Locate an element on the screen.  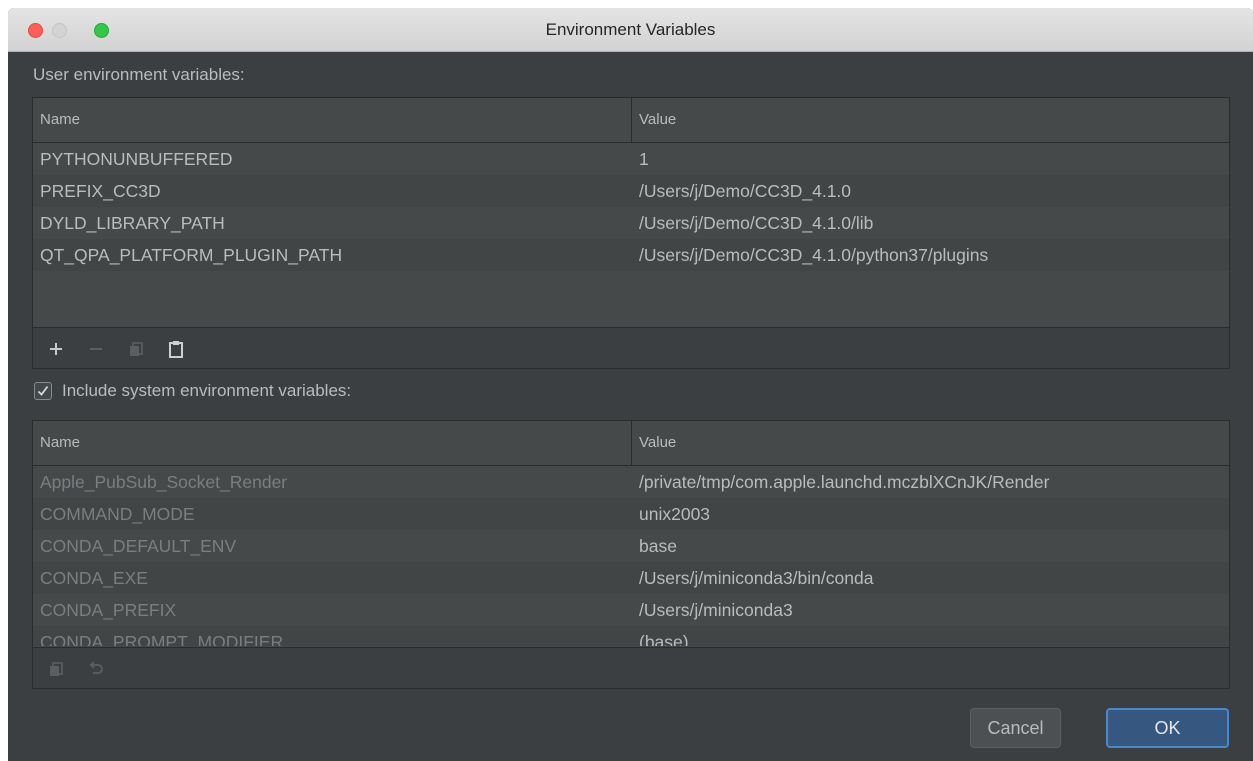
variable-name: PYTHONUNBUFFERED is located at coordinates (332, 159).